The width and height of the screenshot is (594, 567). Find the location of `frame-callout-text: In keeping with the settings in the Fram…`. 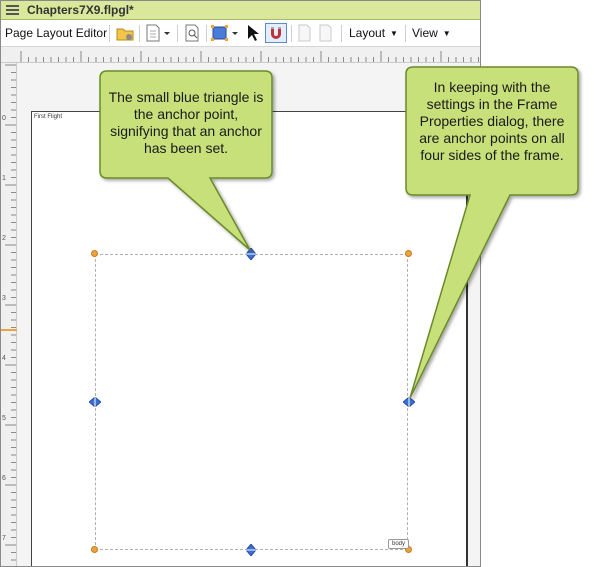

frame-callout-text: In keeping with the settings in the Fram… is located at coordinates (492, 121).